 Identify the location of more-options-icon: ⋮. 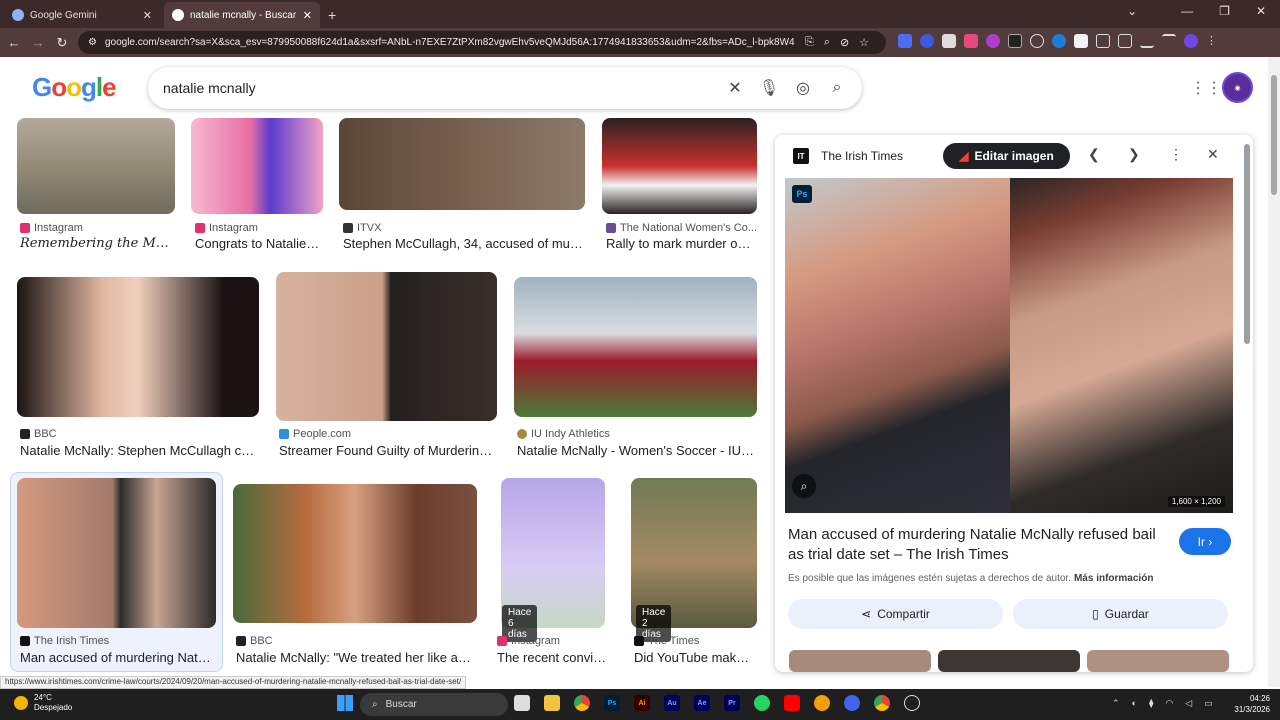
(1176, 154).